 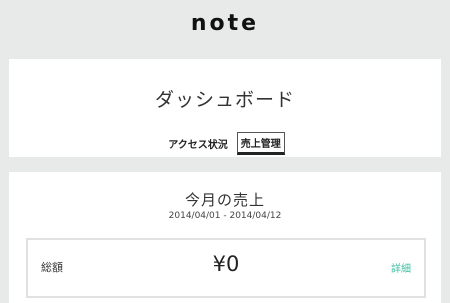 I want to click on tab-sales-management: 売上管理, so click(x=260, y=143).